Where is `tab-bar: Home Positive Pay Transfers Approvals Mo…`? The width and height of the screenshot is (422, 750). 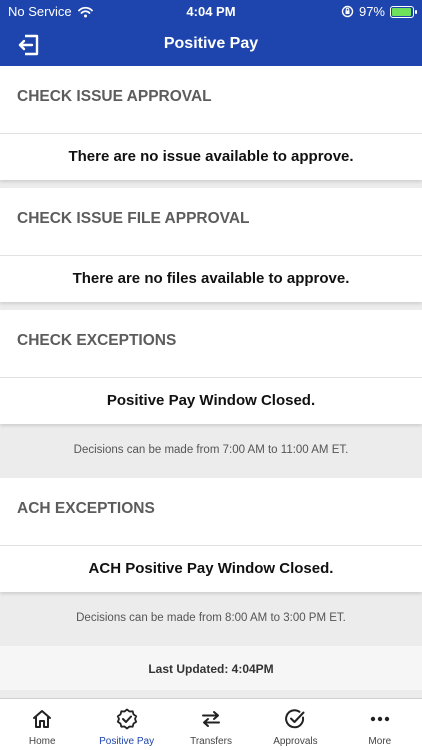
tab-bar: Home Positive Pay Transfers Approvals Mo… is located at coordinates (211, 724).